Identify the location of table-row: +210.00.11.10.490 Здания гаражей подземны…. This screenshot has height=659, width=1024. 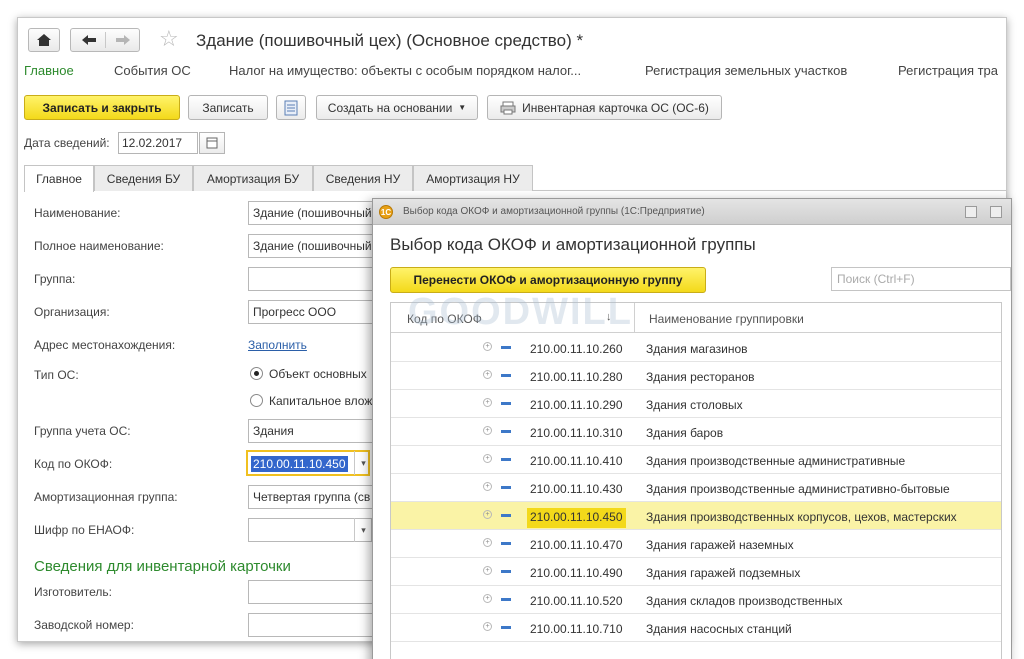
(696, 572).